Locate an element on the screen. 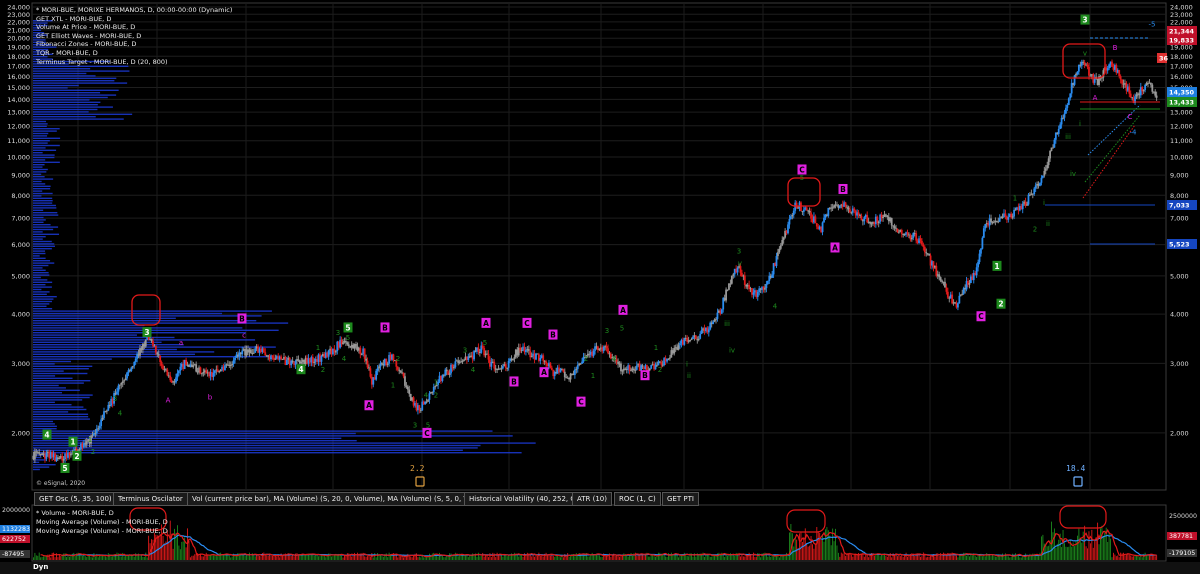 This screenshot has width=1200, height=574. legend-elliott: GET Elliott Waves - MORI-BUE, D is located at coordinates (134, 36).